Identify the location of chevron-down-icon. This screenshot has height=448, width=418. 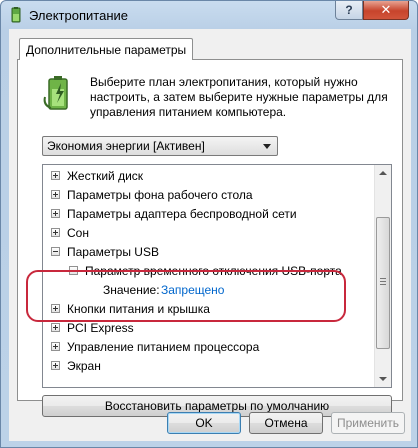
(267, 146).